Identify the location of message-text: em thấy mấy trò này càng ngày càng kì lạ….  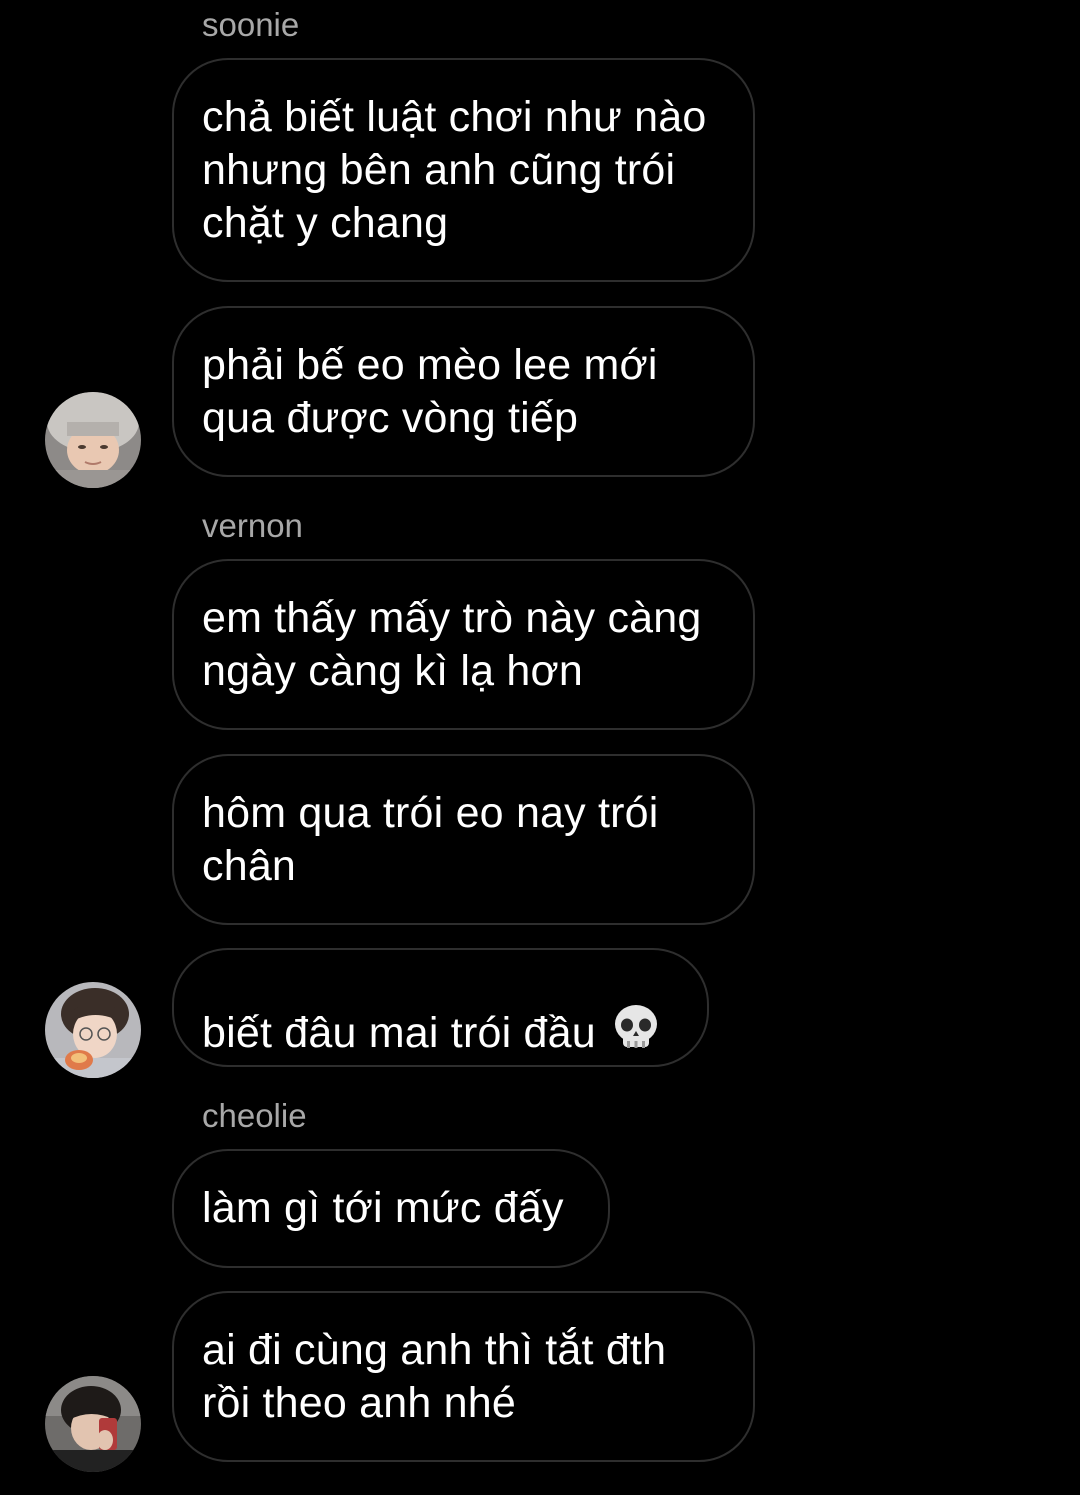
(452, 644).